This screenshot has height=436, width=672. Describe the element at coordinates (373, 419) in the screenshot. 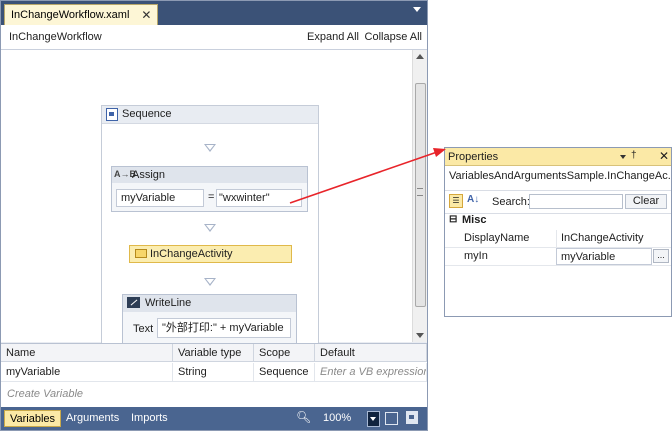

I see `zoom-dropdown-icon` at that location.